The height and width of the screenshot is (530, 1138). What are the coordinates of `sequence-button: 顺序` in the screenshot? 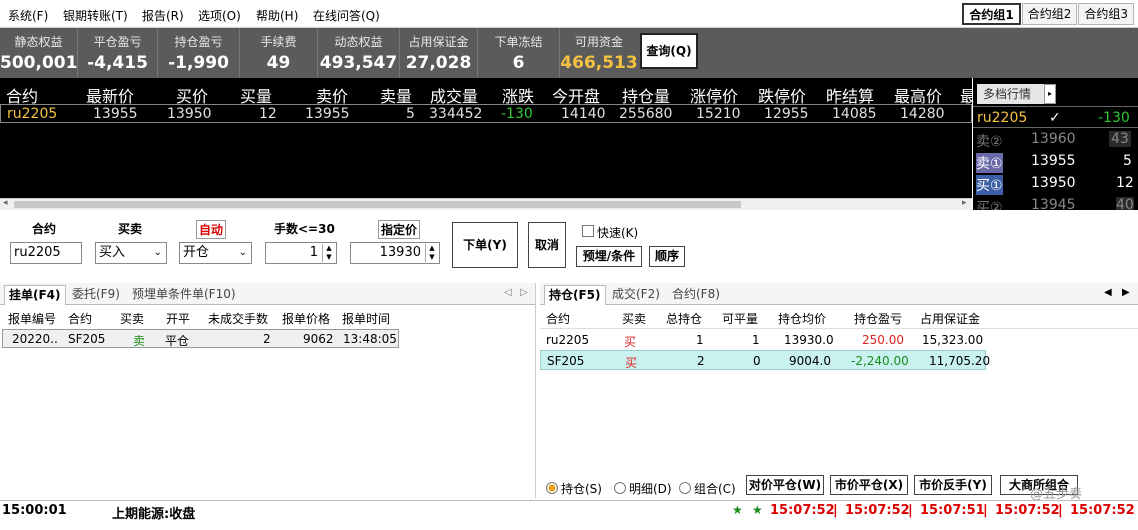 It's located at (667, 256).